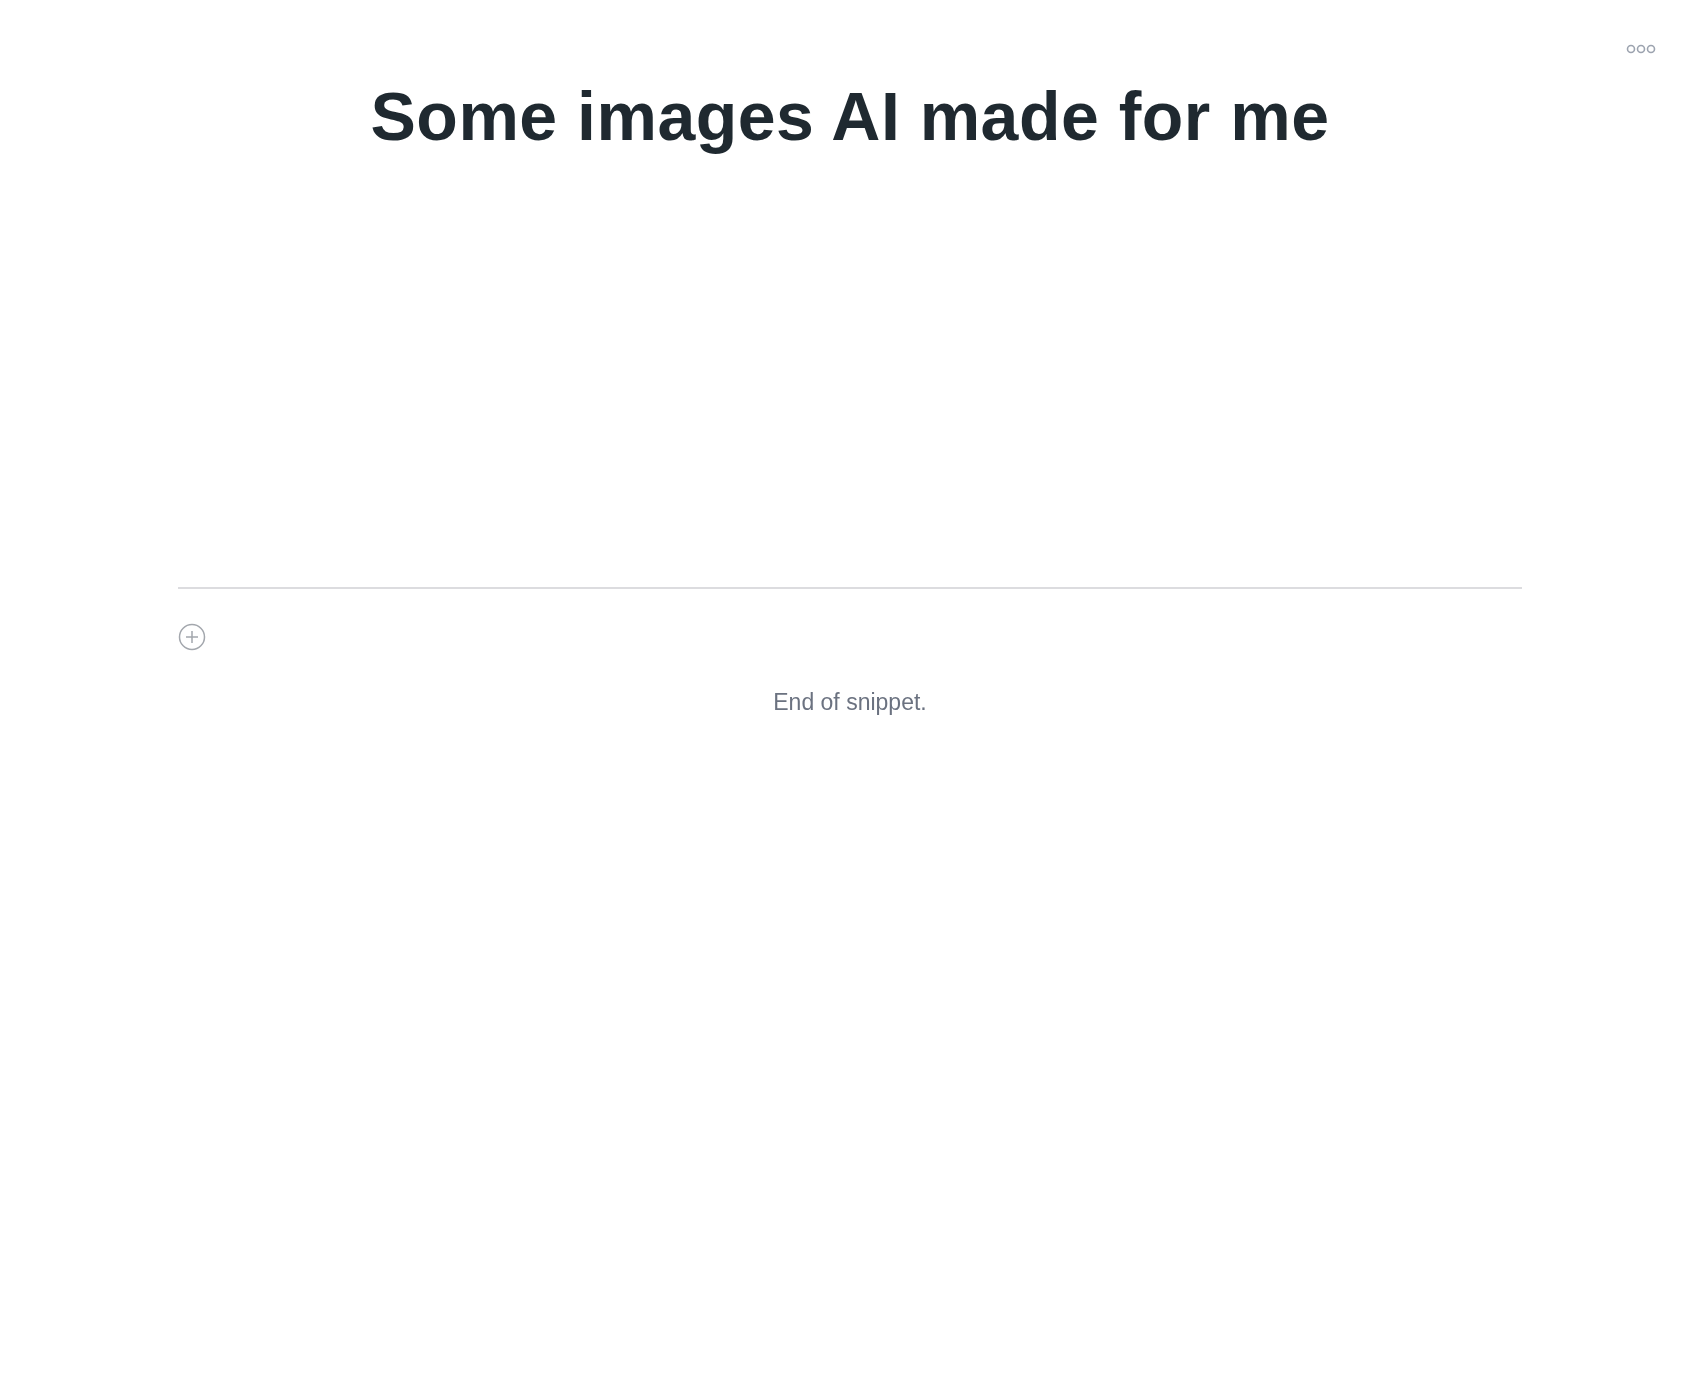 The height and width of the screenshot is (1400, 1700). What do you see at coordinates (850, 702) in the screenshot?
I see `end-message: End of snippet.` at bounding box center [850, 702].